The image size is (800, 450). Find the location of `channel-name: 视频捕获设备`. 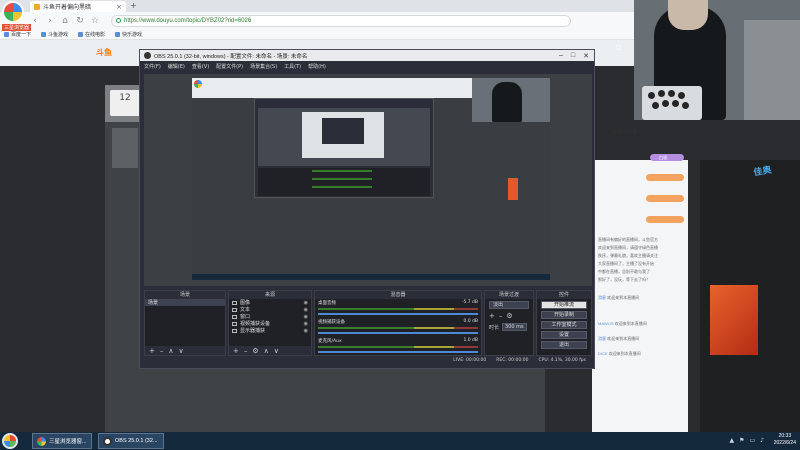

channel-name: 视频捕获设备 is located at coordinates (331, 322).